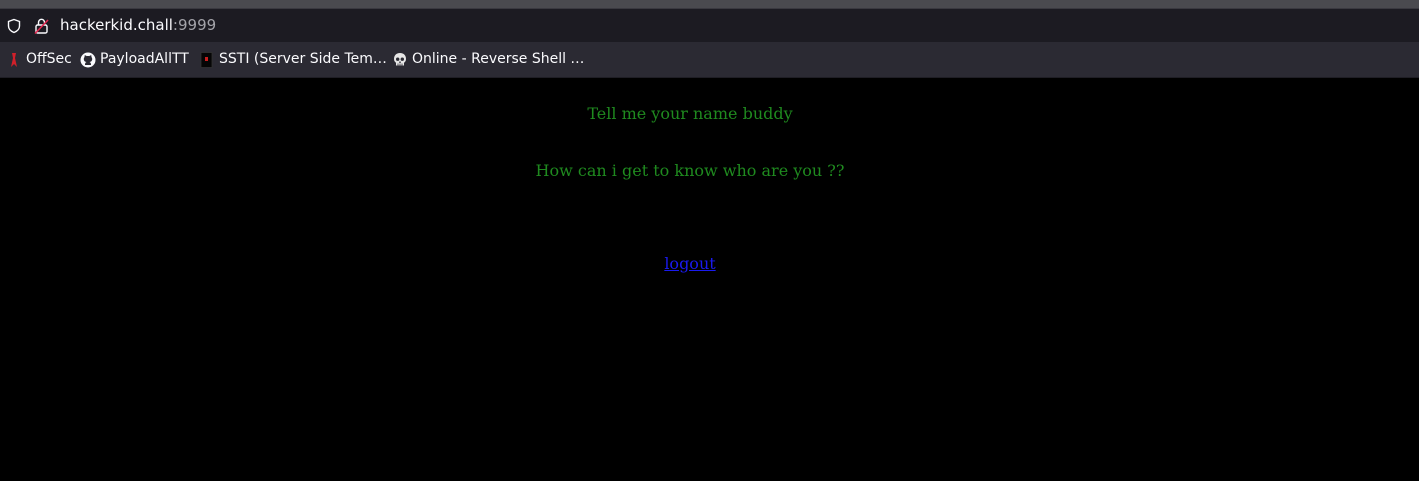  Describe the element at coordinates (194, 25) in the screenshot. I see `url-port: :9999` at that location.